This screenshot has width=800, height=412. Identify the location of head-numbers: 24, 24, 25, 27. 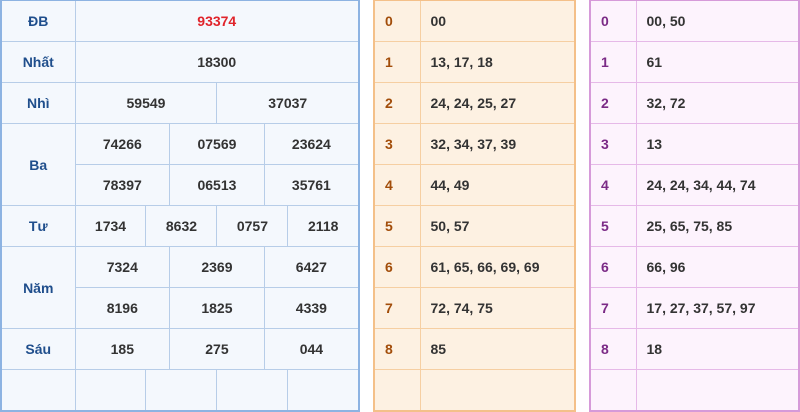
(497, 103).